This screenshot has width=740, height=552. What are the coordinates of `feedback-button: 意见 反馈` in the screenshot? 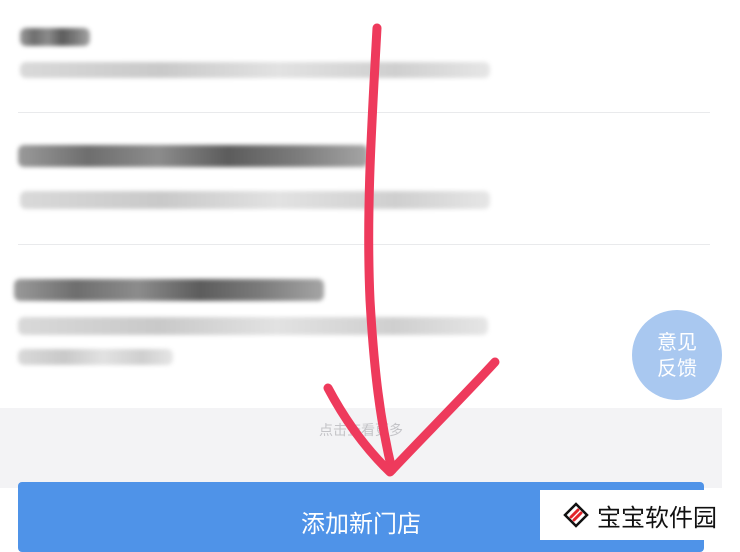 It's located at (677, 355).